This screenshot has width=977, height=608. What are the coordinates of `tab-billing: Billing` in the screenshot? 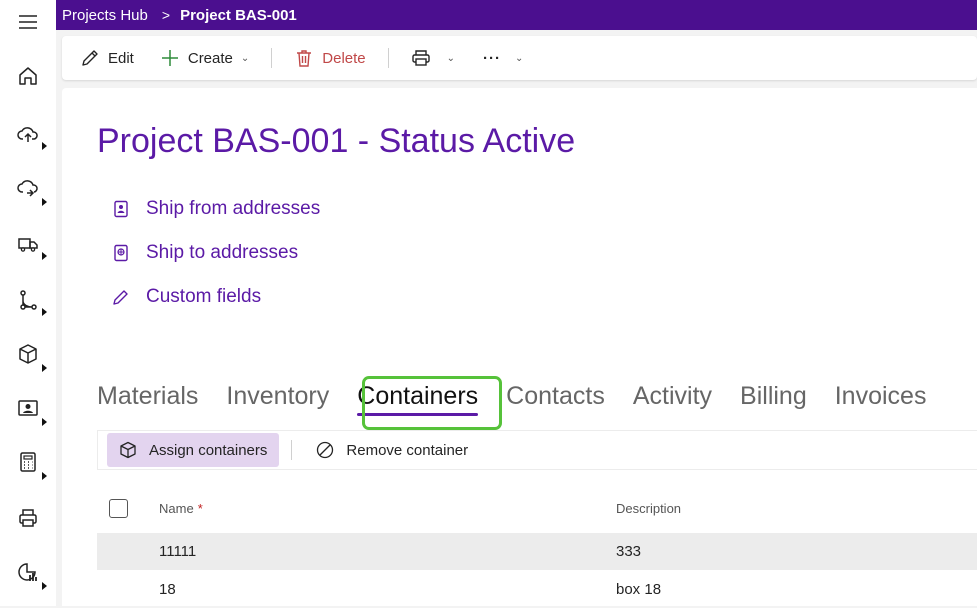 It's located at (773, 398).